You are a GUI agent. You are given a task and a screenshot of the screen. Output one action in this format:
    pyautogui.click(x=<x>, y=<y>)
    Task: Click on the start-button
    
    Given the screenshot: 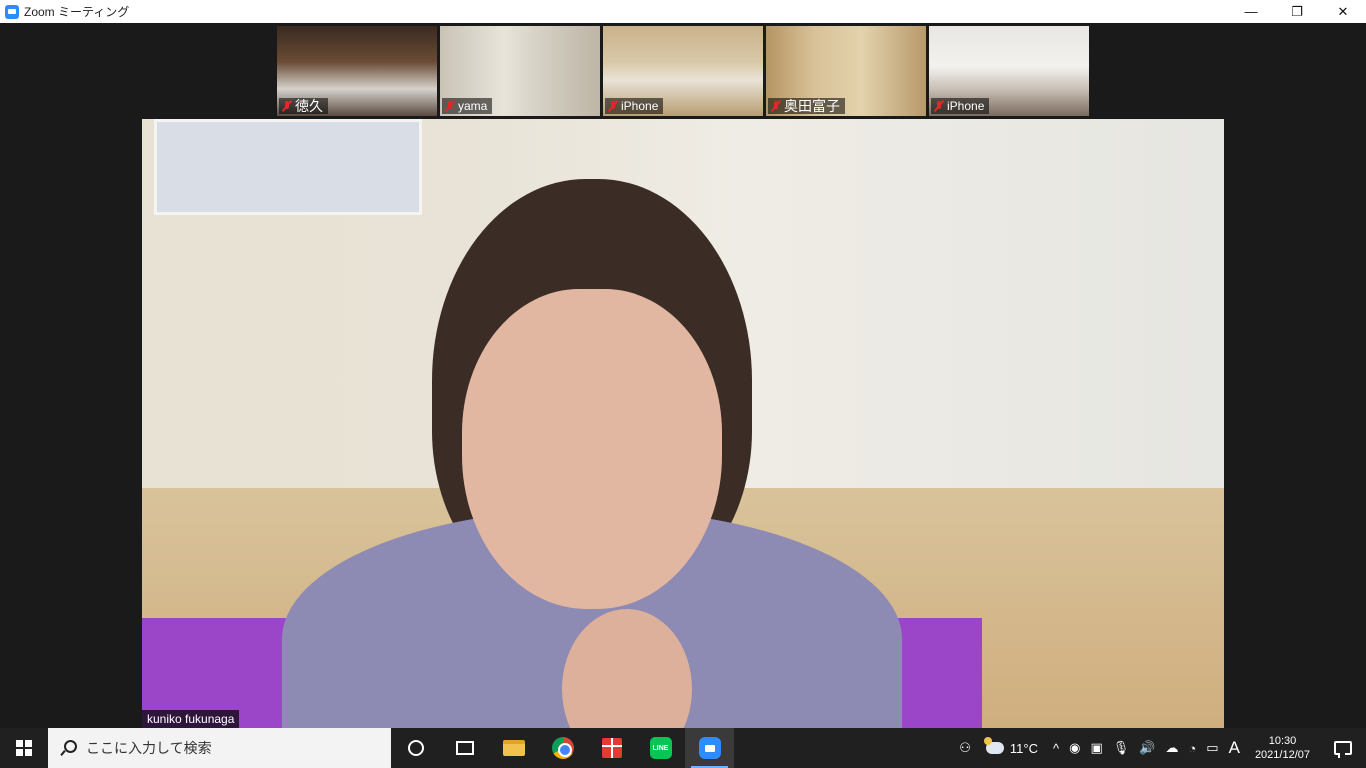 What is the action you would take?
    pyautogui.click(x=24, y=748)
    